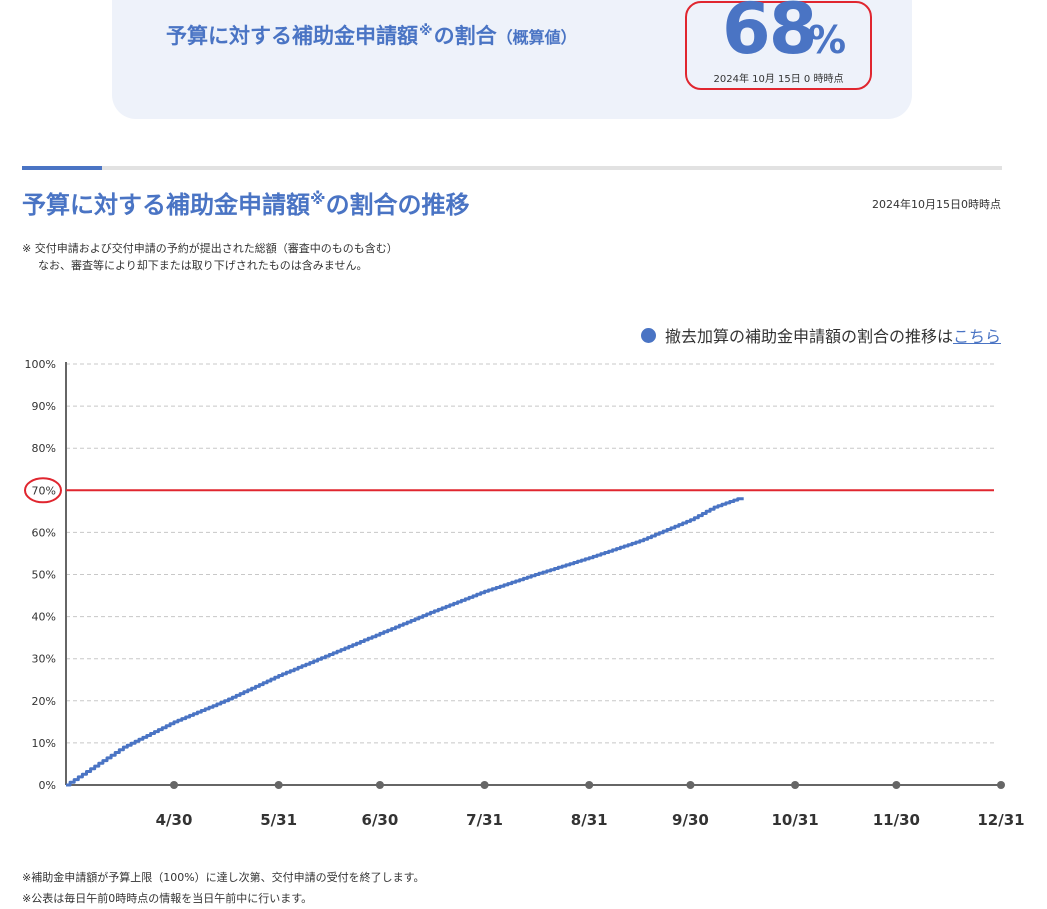 This screenshot has width=1047, height=909. Describe the element at coordinates (44, 406) in the screenshot. I see `y-tick-label: 90%` at that location.